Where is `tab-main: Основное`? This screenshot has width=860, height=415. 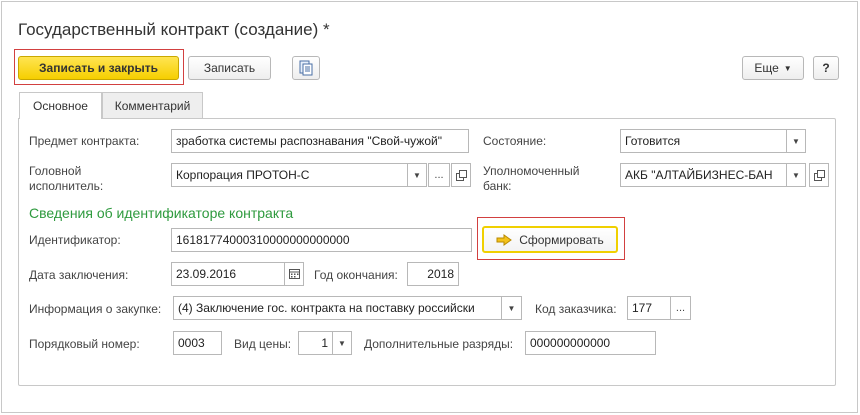 tab-main: Основное is located at coordinates (60, 105).